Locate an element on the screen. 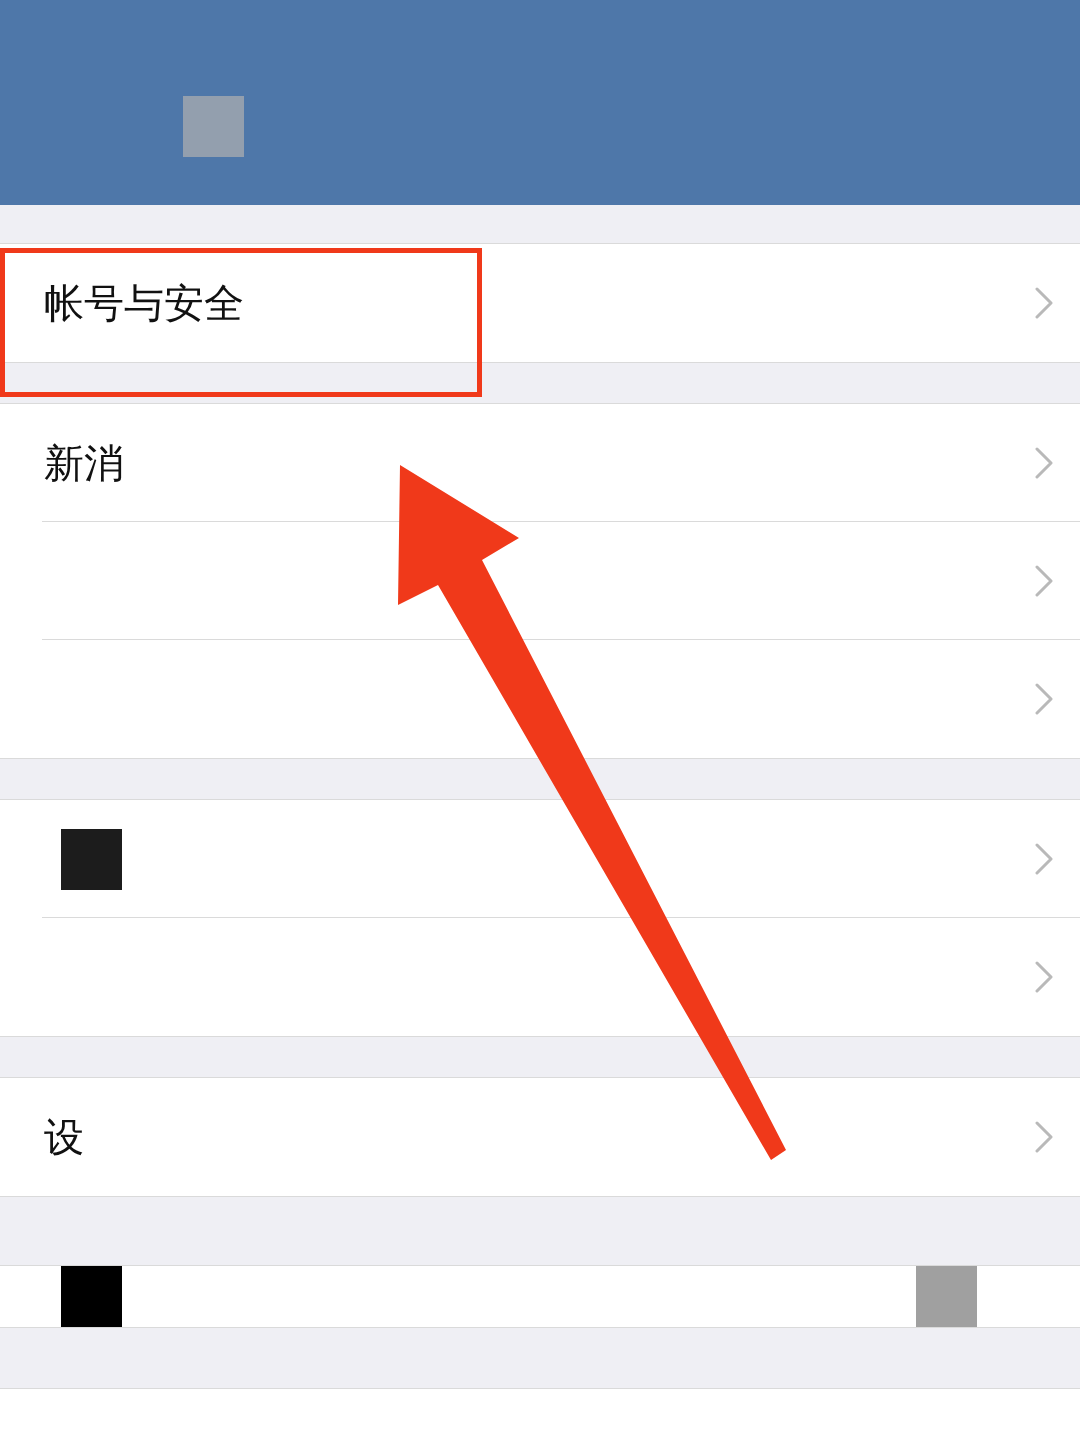 The image size is (1080, 1440). settings-row: 新消 is located at coordinates (540, 463).